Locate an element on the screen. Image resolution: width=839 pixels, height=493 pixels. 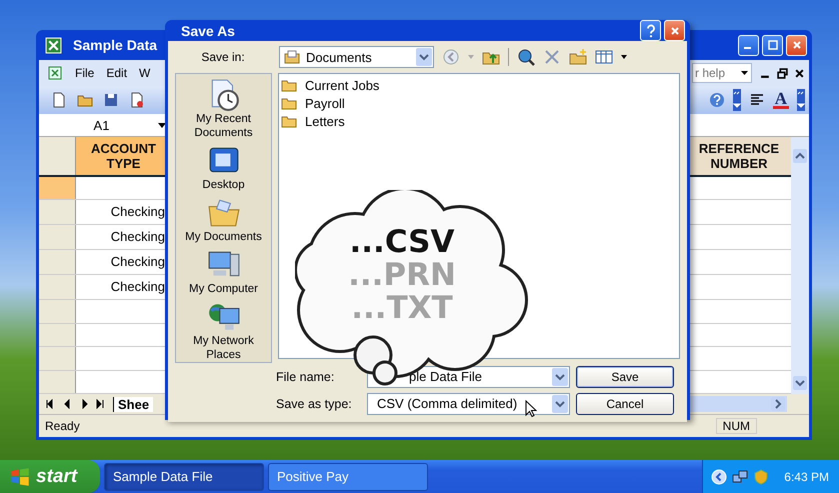
menu-item: W is located at coordinates (144, 73).